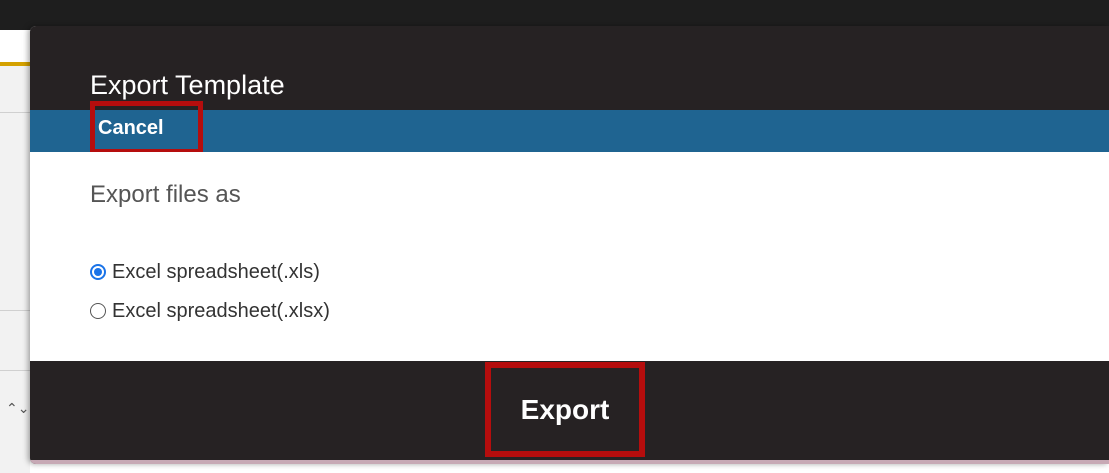 Image resolution: width=1109 pixels, height=473 pixels. Describe the element at coordinates (98, 311) in the screenshot. I see `radio-xlsx-button` at that location.